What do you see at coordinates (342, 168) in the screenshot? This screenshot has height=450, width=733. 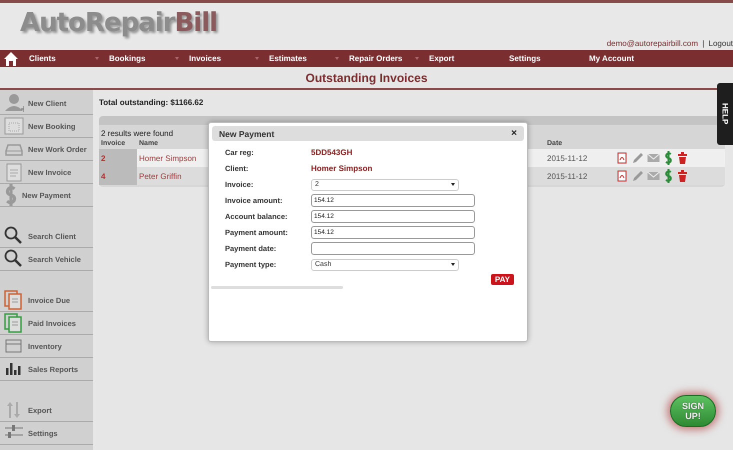 I see `field-value: Homer Simpson` at bounding box center [342, 168].